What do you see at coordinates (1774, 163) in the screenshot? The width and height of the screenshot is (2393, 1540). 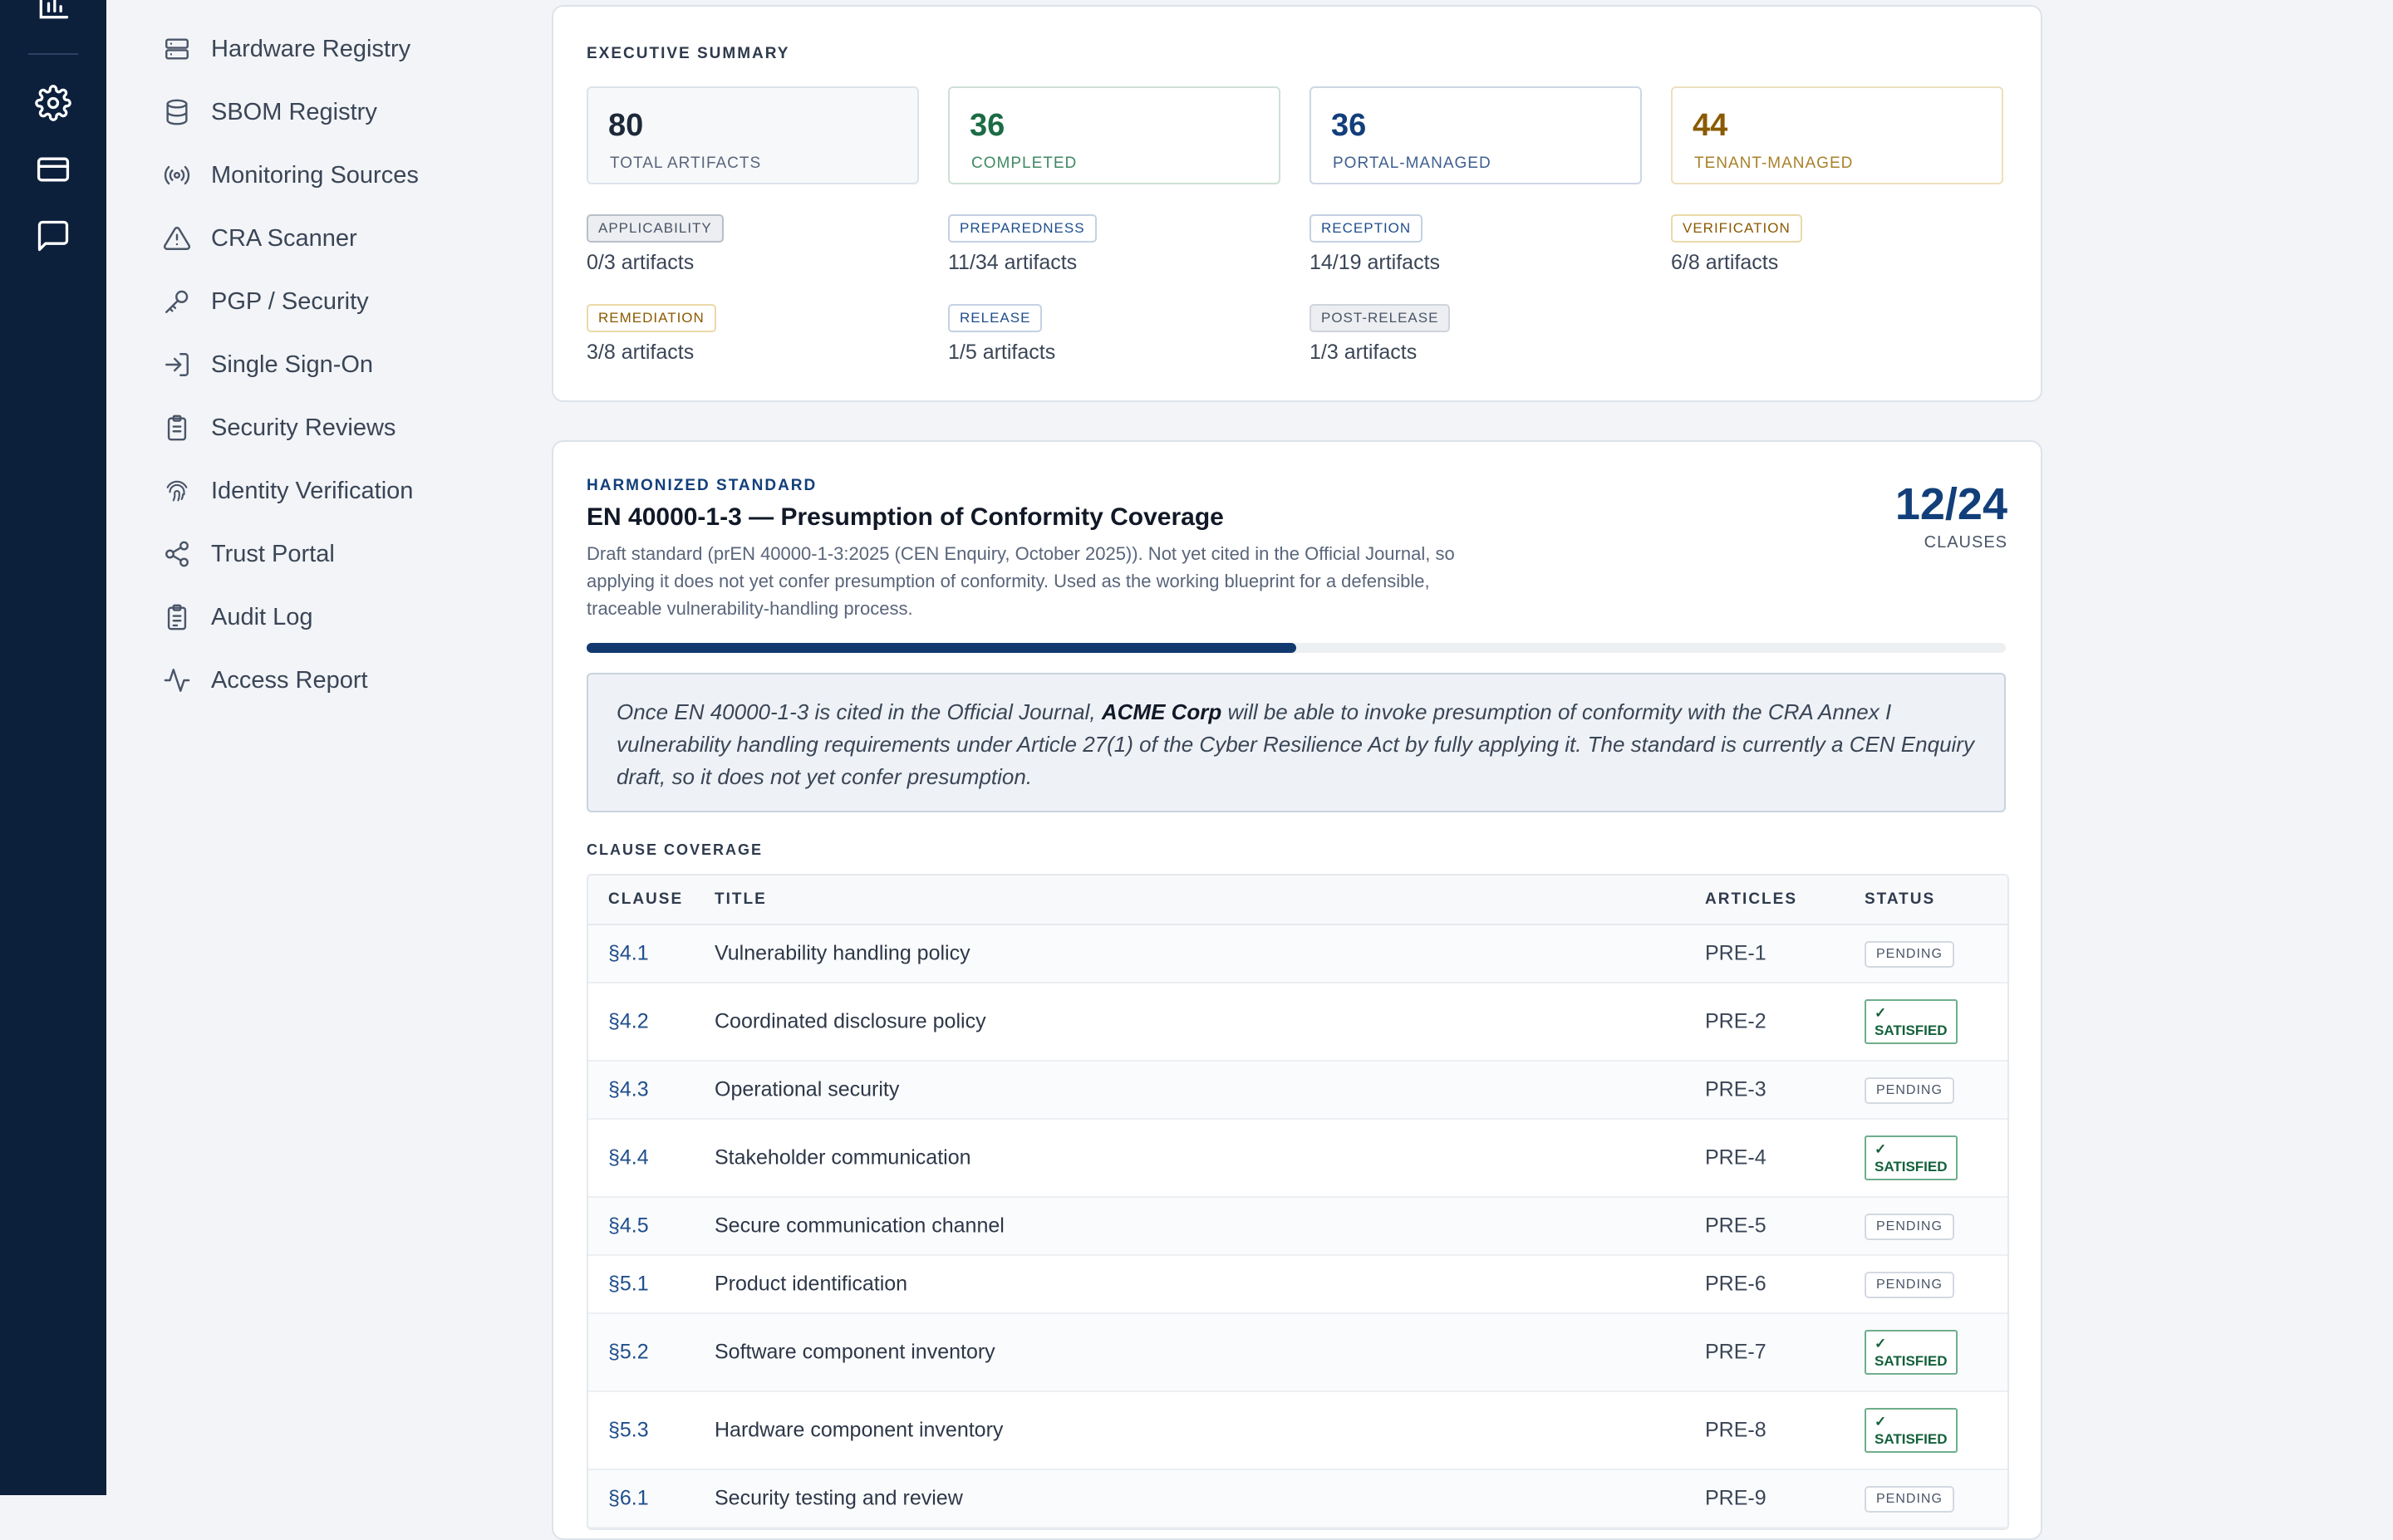 I see `metric-label: TENANT-MANAGED` at bounding box center [1774, 163].